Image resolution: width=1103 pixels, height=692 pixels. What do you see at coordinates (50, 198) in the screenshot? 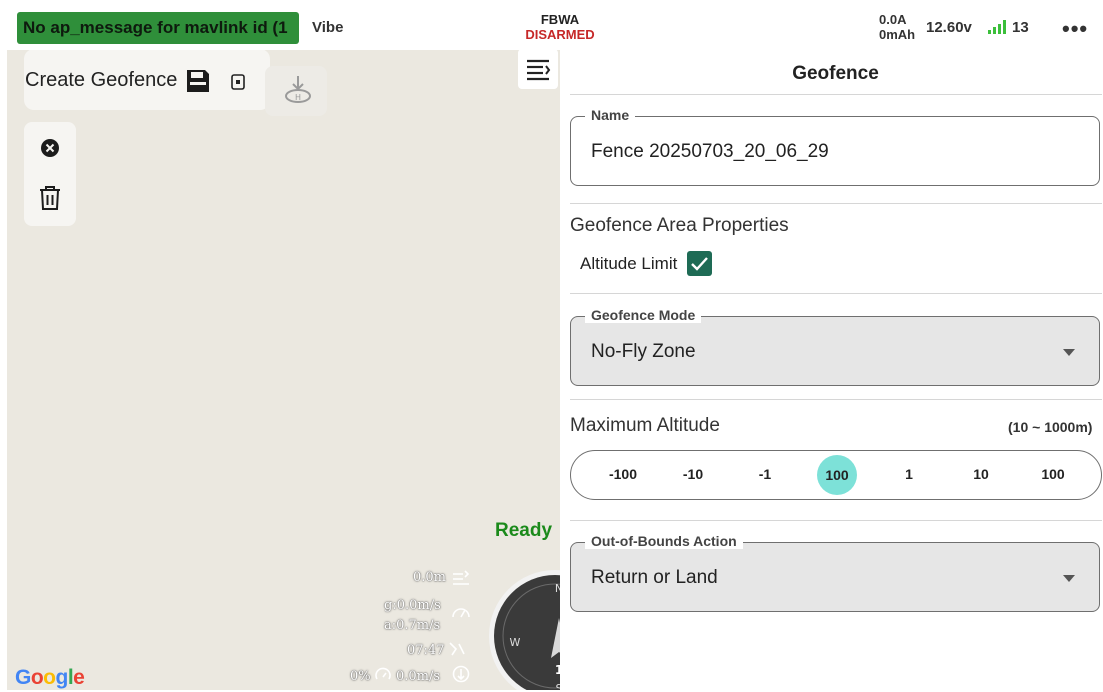
I see `trash-icon` at bounding box center [50, 198].